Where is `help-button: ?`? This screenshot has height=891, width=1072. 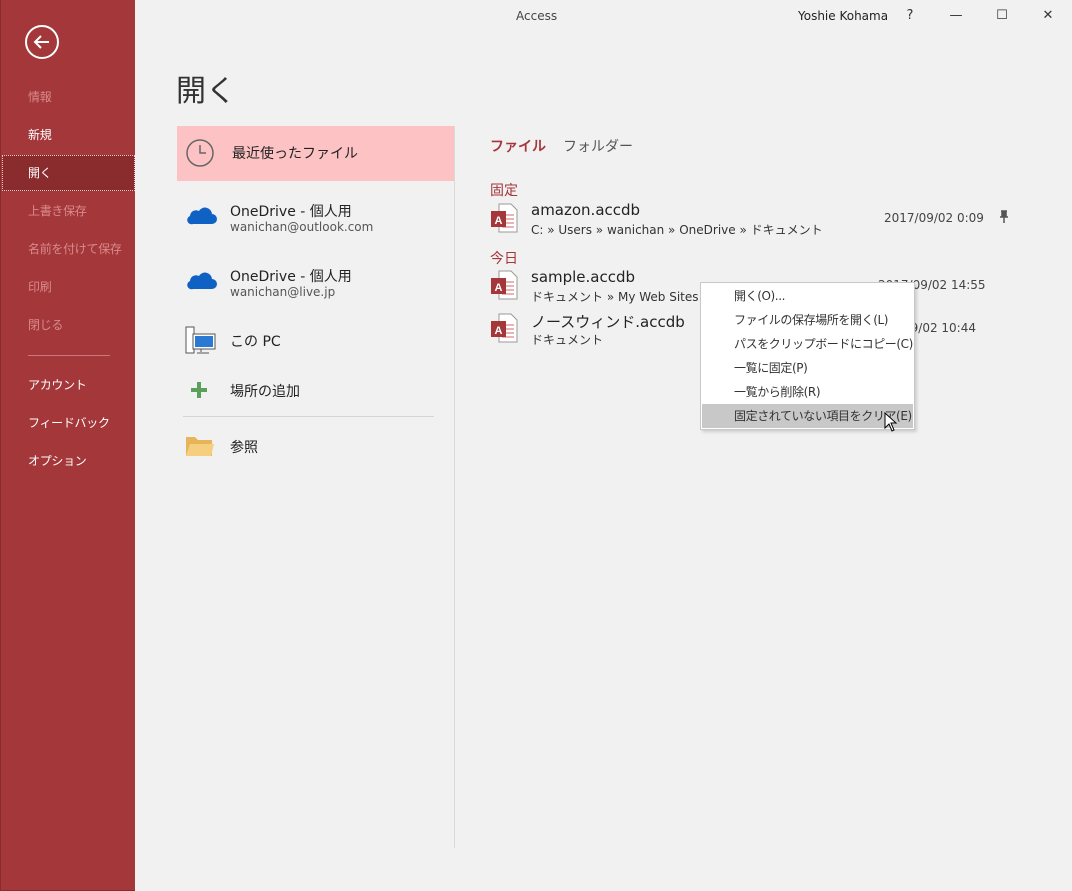 help-button: ? is located at coordinates (910, 16).